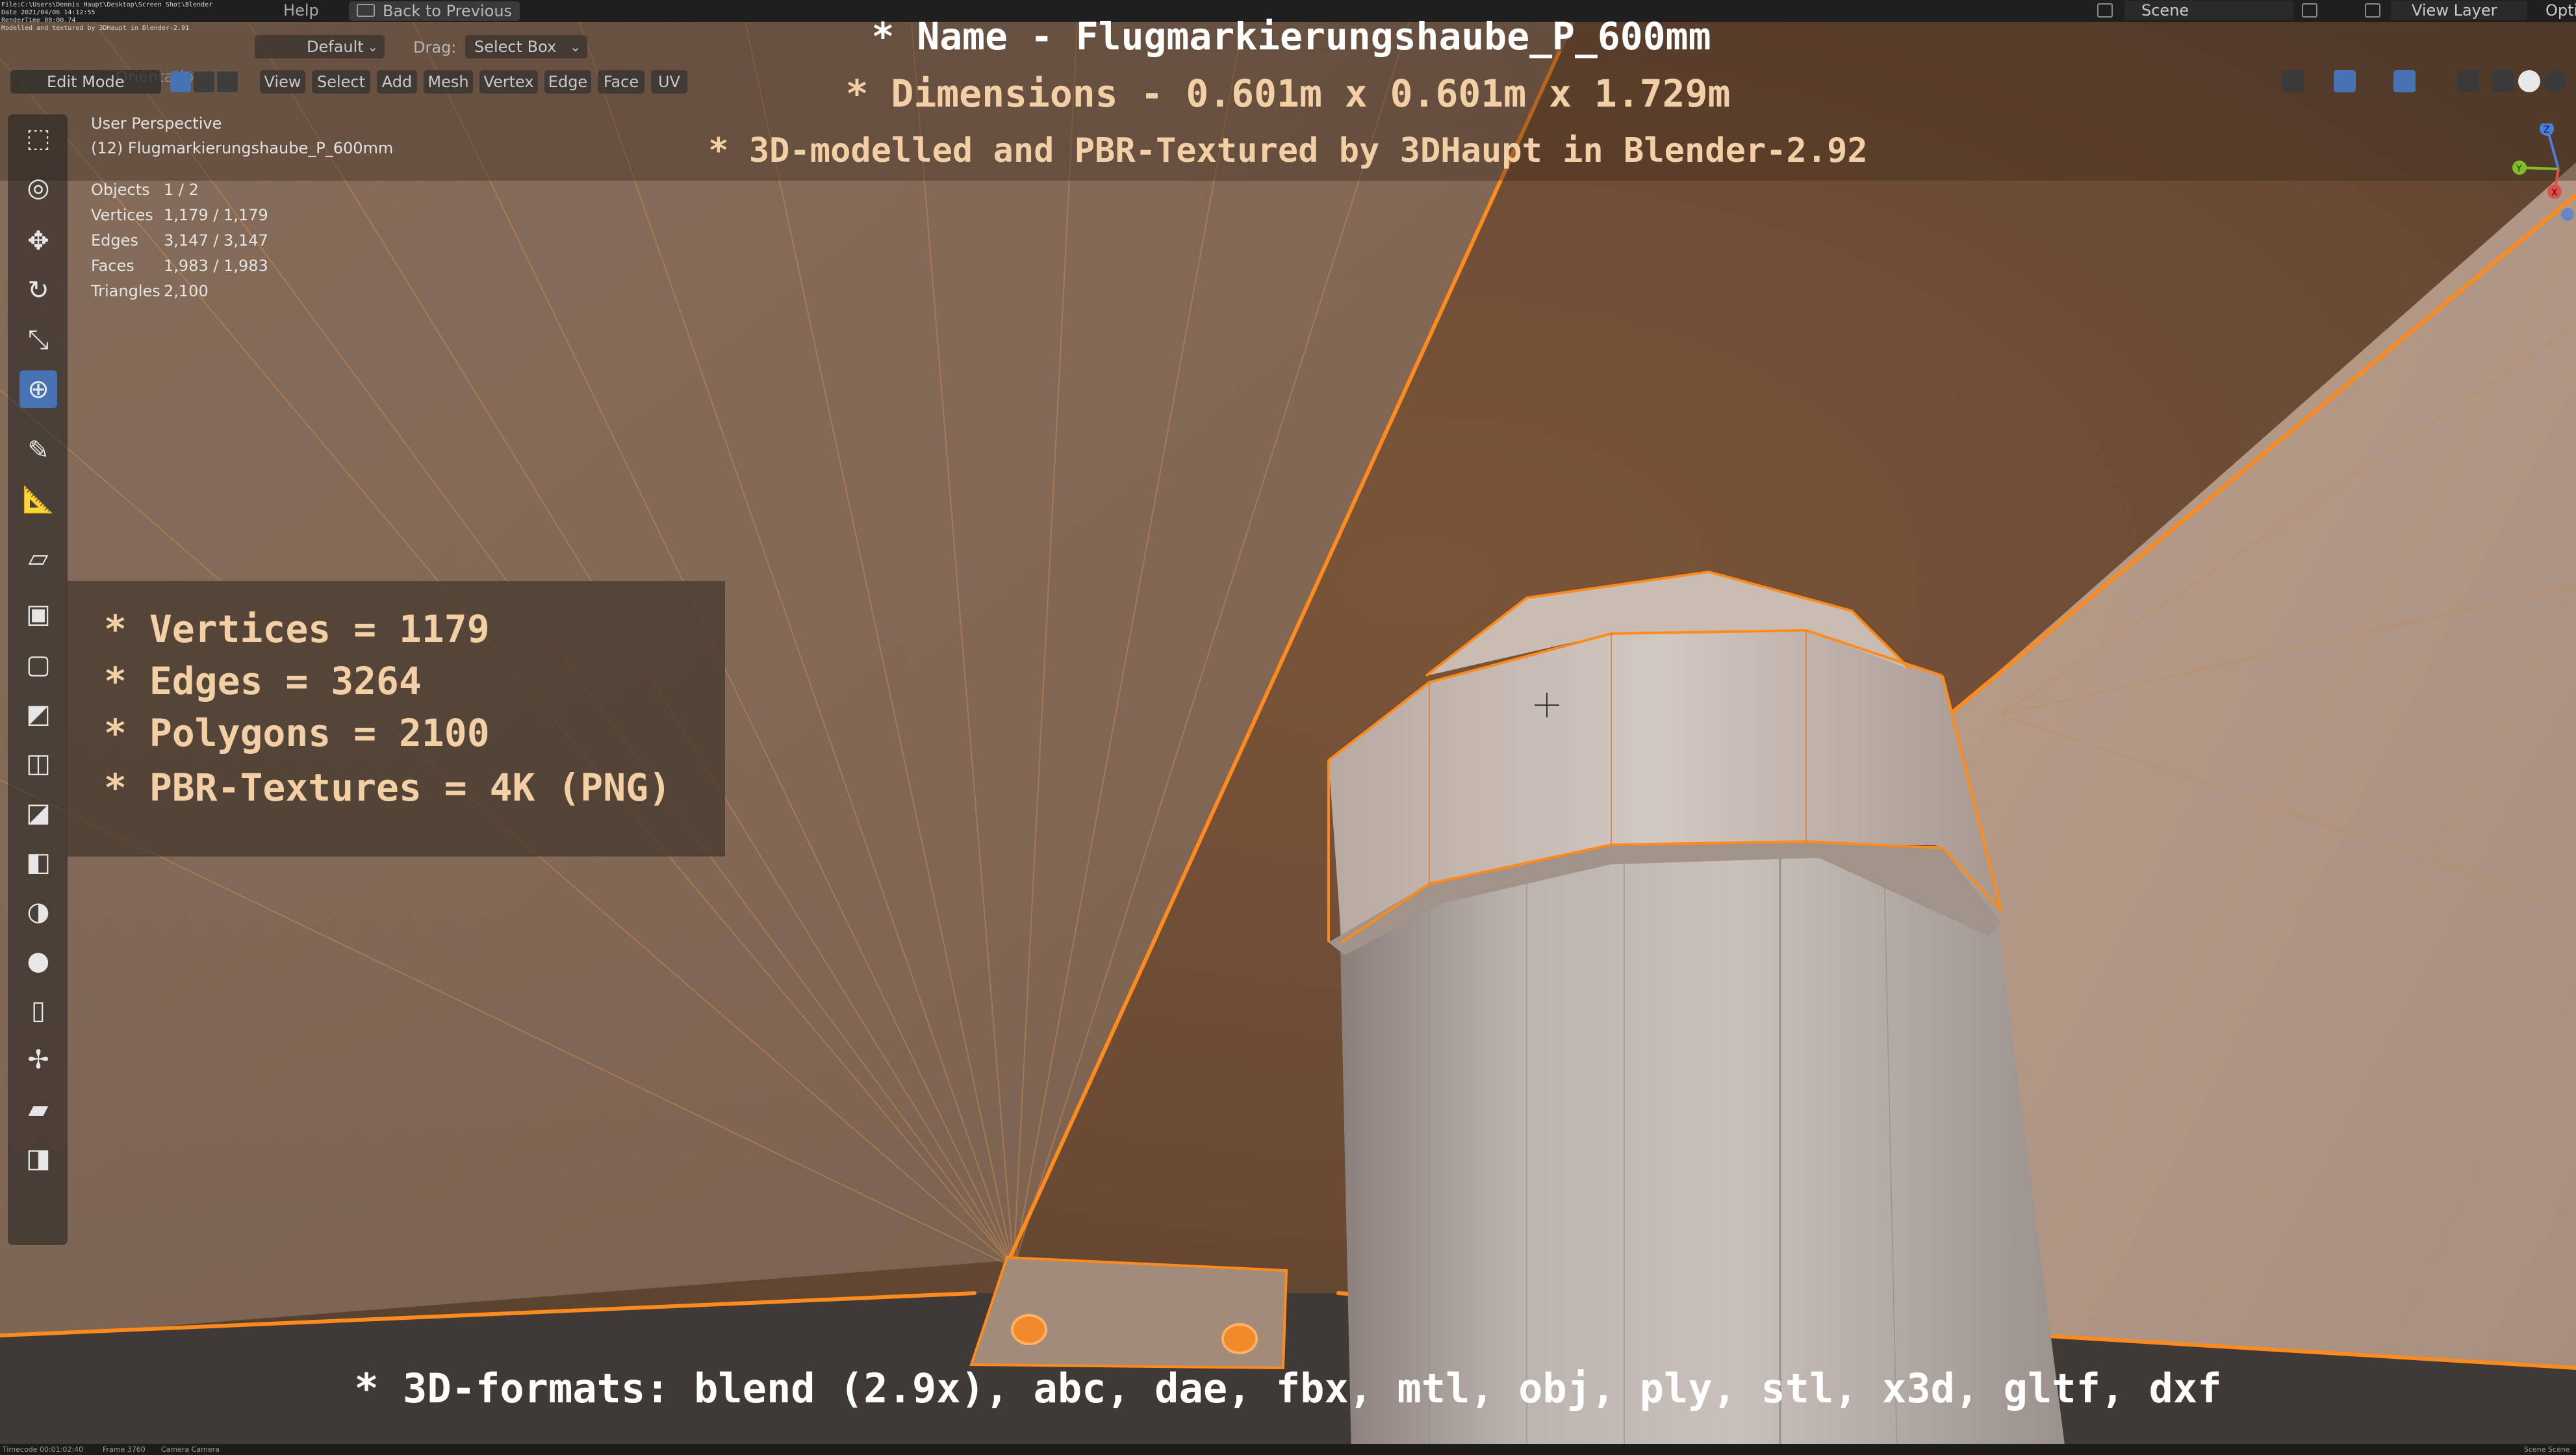  I want to click on scale-tool-icon: ⤡, so click(38, 340).